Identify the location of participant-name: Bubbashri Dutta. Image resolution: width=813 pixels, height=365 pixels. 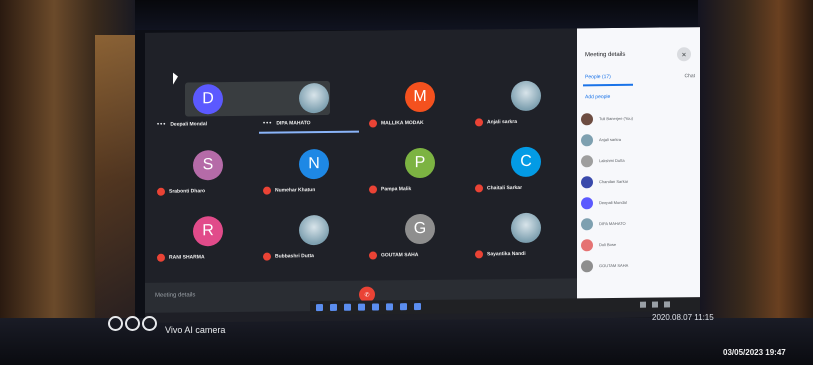
(294, 256).